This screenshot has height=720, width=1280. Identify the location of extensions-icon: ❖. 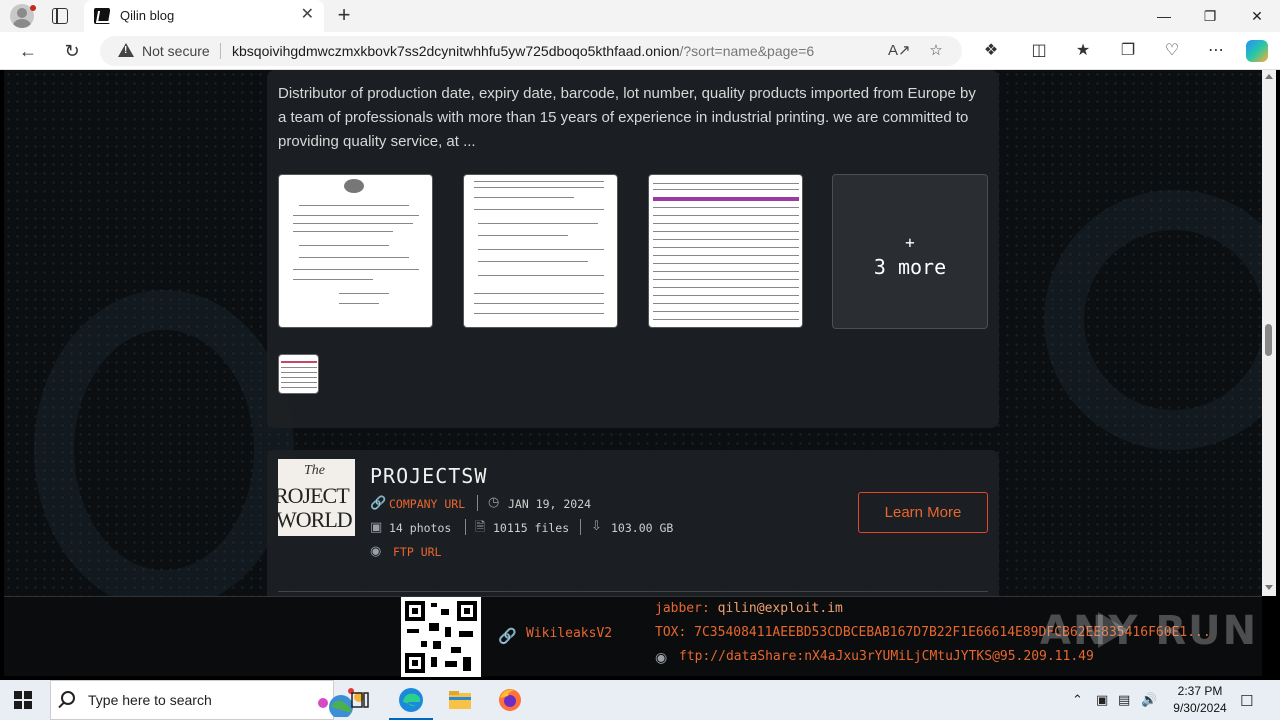
(991, 51).